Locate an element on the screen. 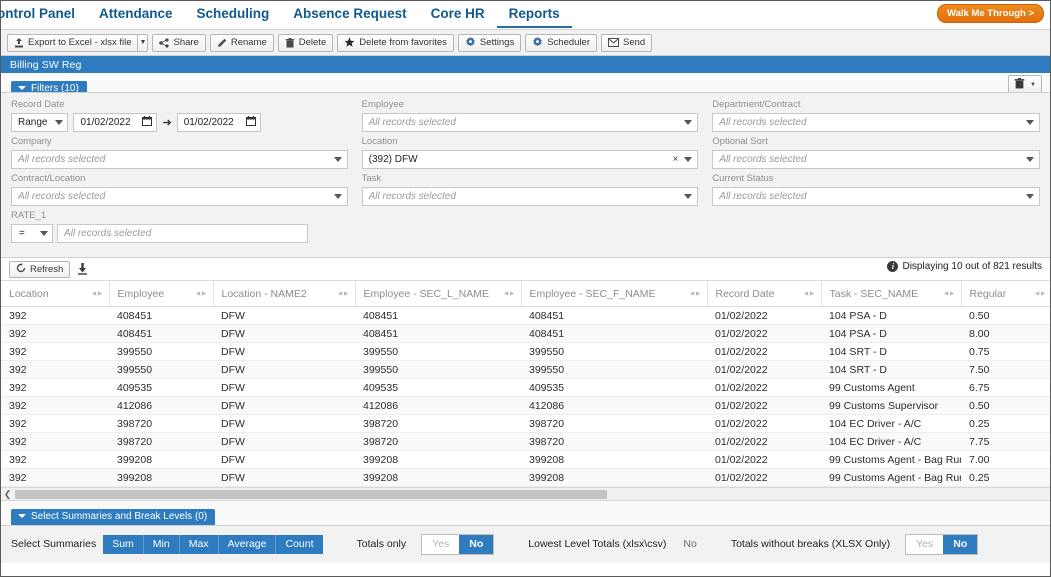 The height and width of the screenshot is (577, 1051). scroll-left-arrow-icon: ❮ is located at coordinates (7, 494).